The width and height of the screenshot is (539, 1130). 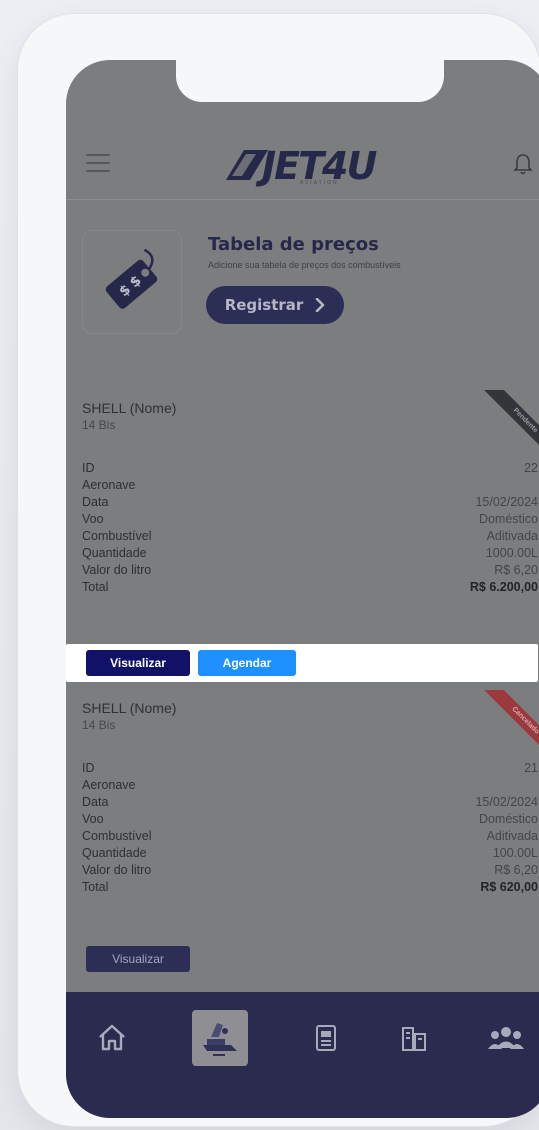 I want to click on tab-home, so click(x=112, y=1038).